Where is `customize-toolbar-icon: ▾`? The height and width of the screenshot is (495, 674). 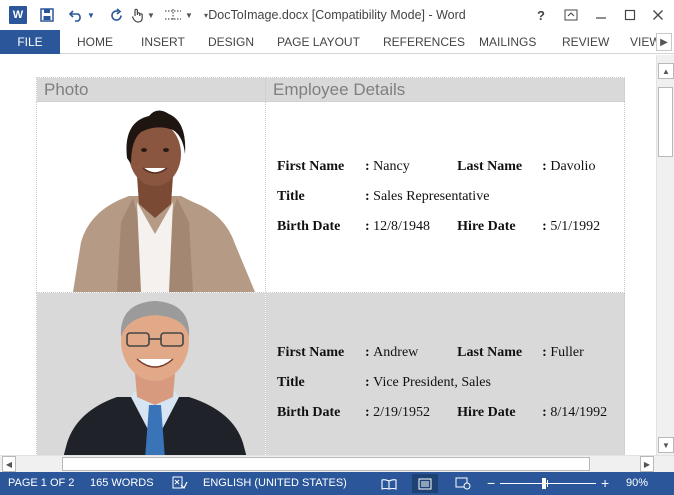
customize-toolbar-icon: ▾ is located at coordinates (206, 15).